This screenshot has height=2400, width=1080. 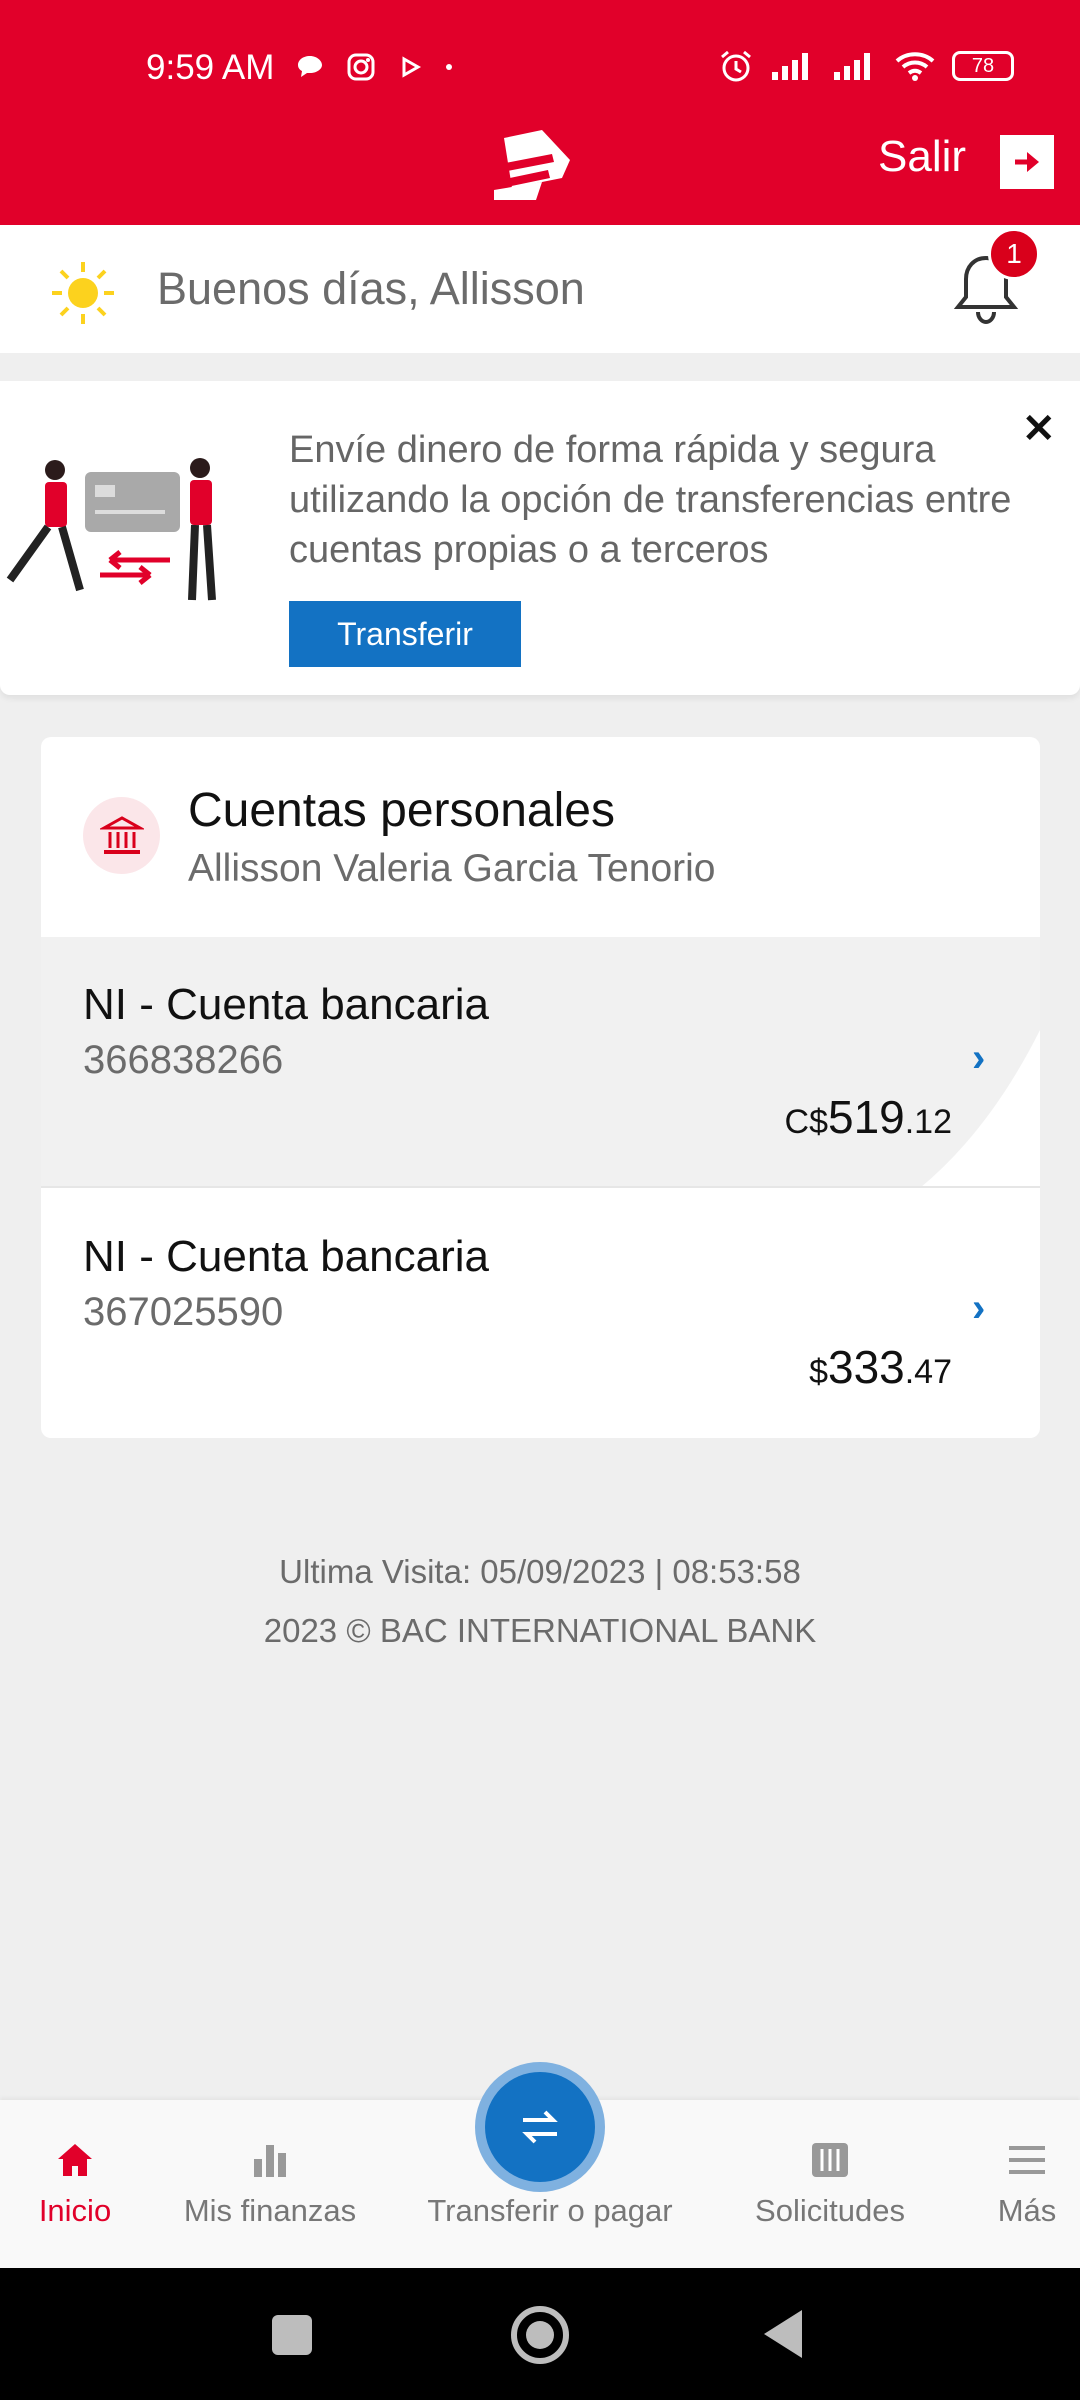 I want to click on bank-logo, so click(x=532, y=168).